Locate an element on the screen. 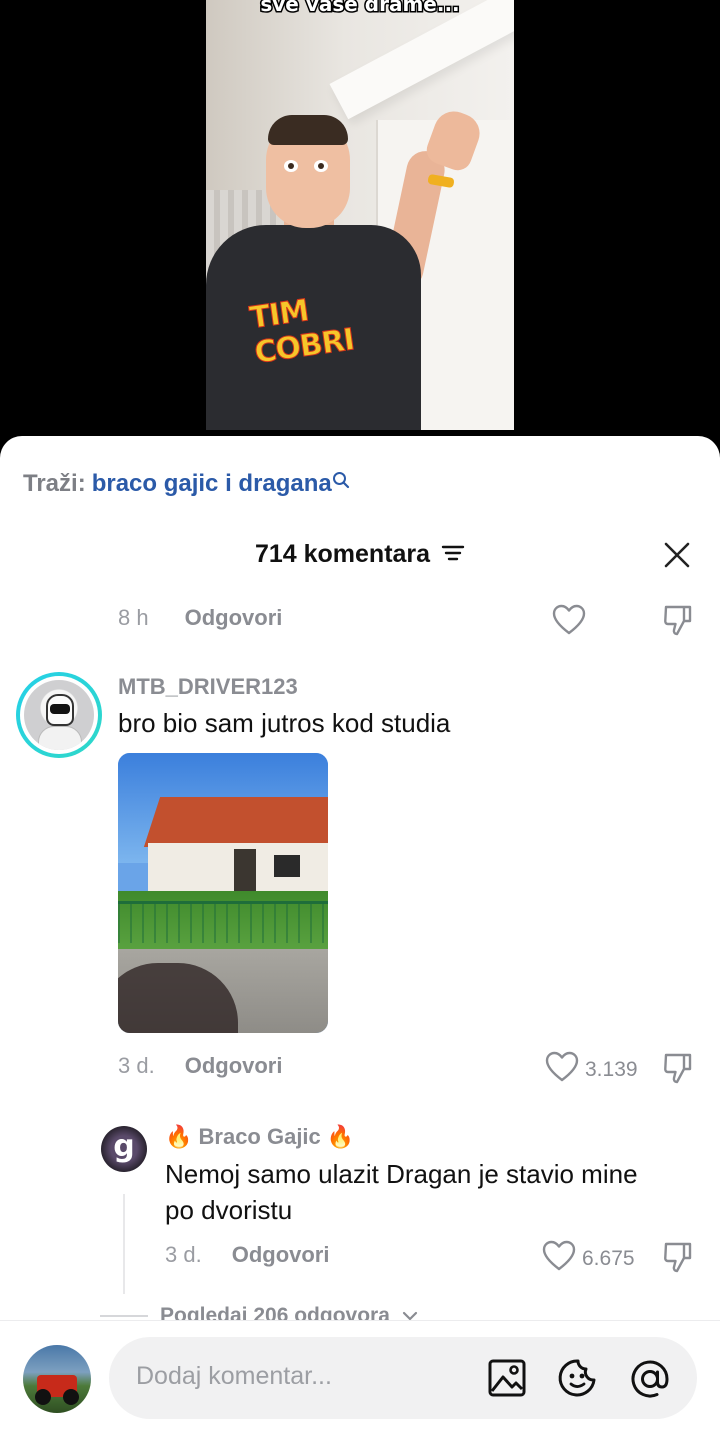 The image size is (720, 1448). comment-time: 3 d. is located at coordinates (136, 1065).